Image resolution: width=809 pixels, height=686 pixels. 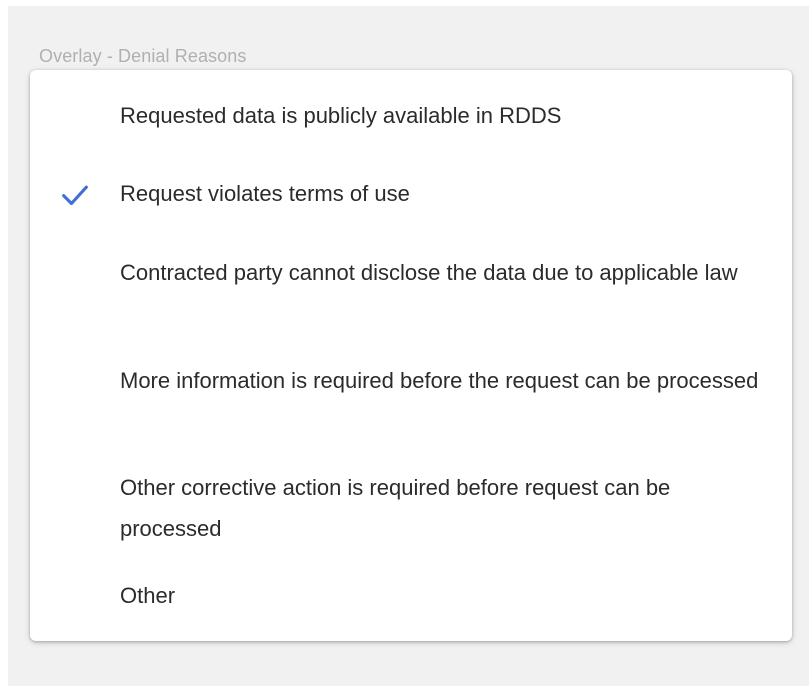 I want to click on overlay-title: Overlay - Denial Reasons, so click(x=143, y=56).